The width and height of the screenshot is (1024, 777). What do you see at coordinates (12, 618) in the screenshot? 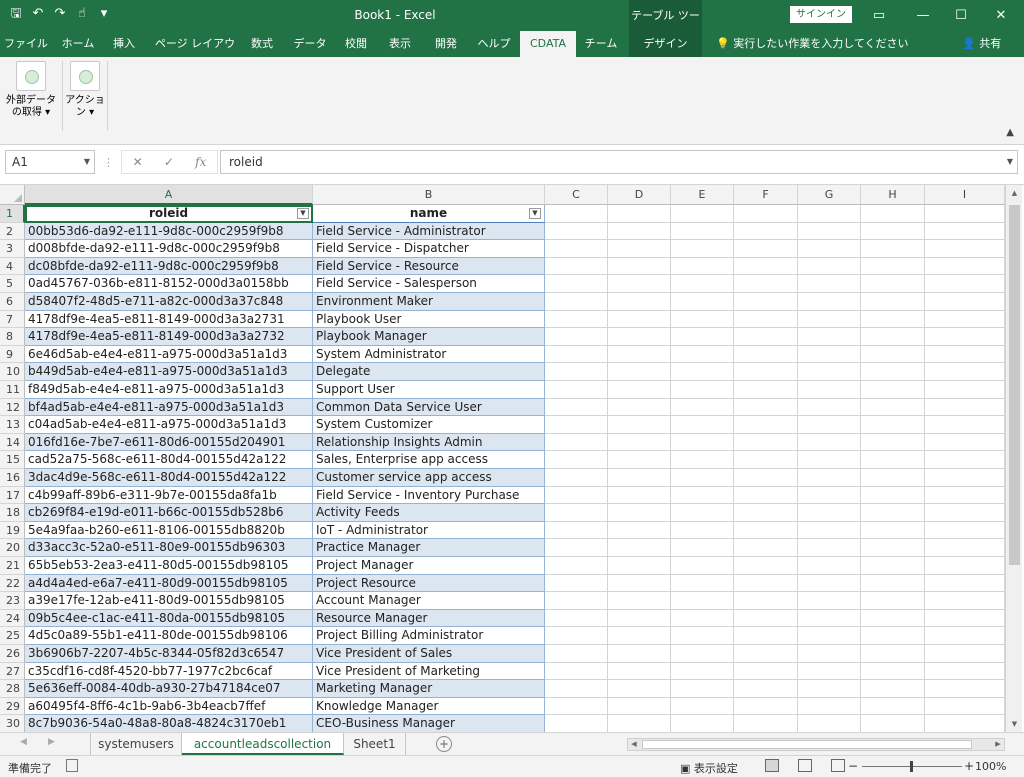
I see `row-header: 24` at bounding box center [12, 618].